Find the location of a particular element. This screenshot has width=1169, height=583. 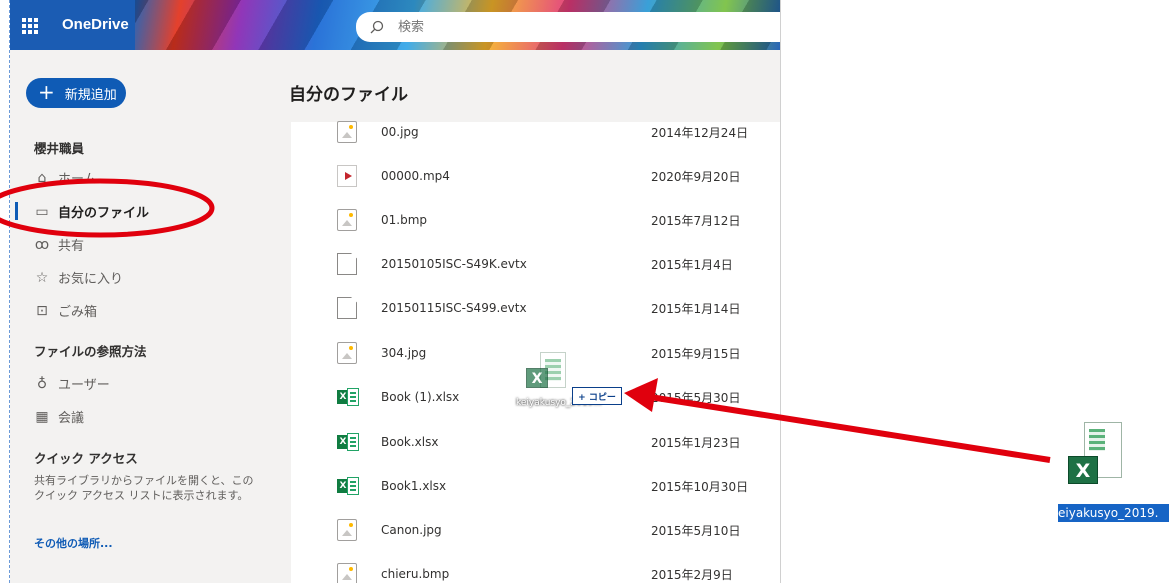

search-input is located at coordinates (548, 27).